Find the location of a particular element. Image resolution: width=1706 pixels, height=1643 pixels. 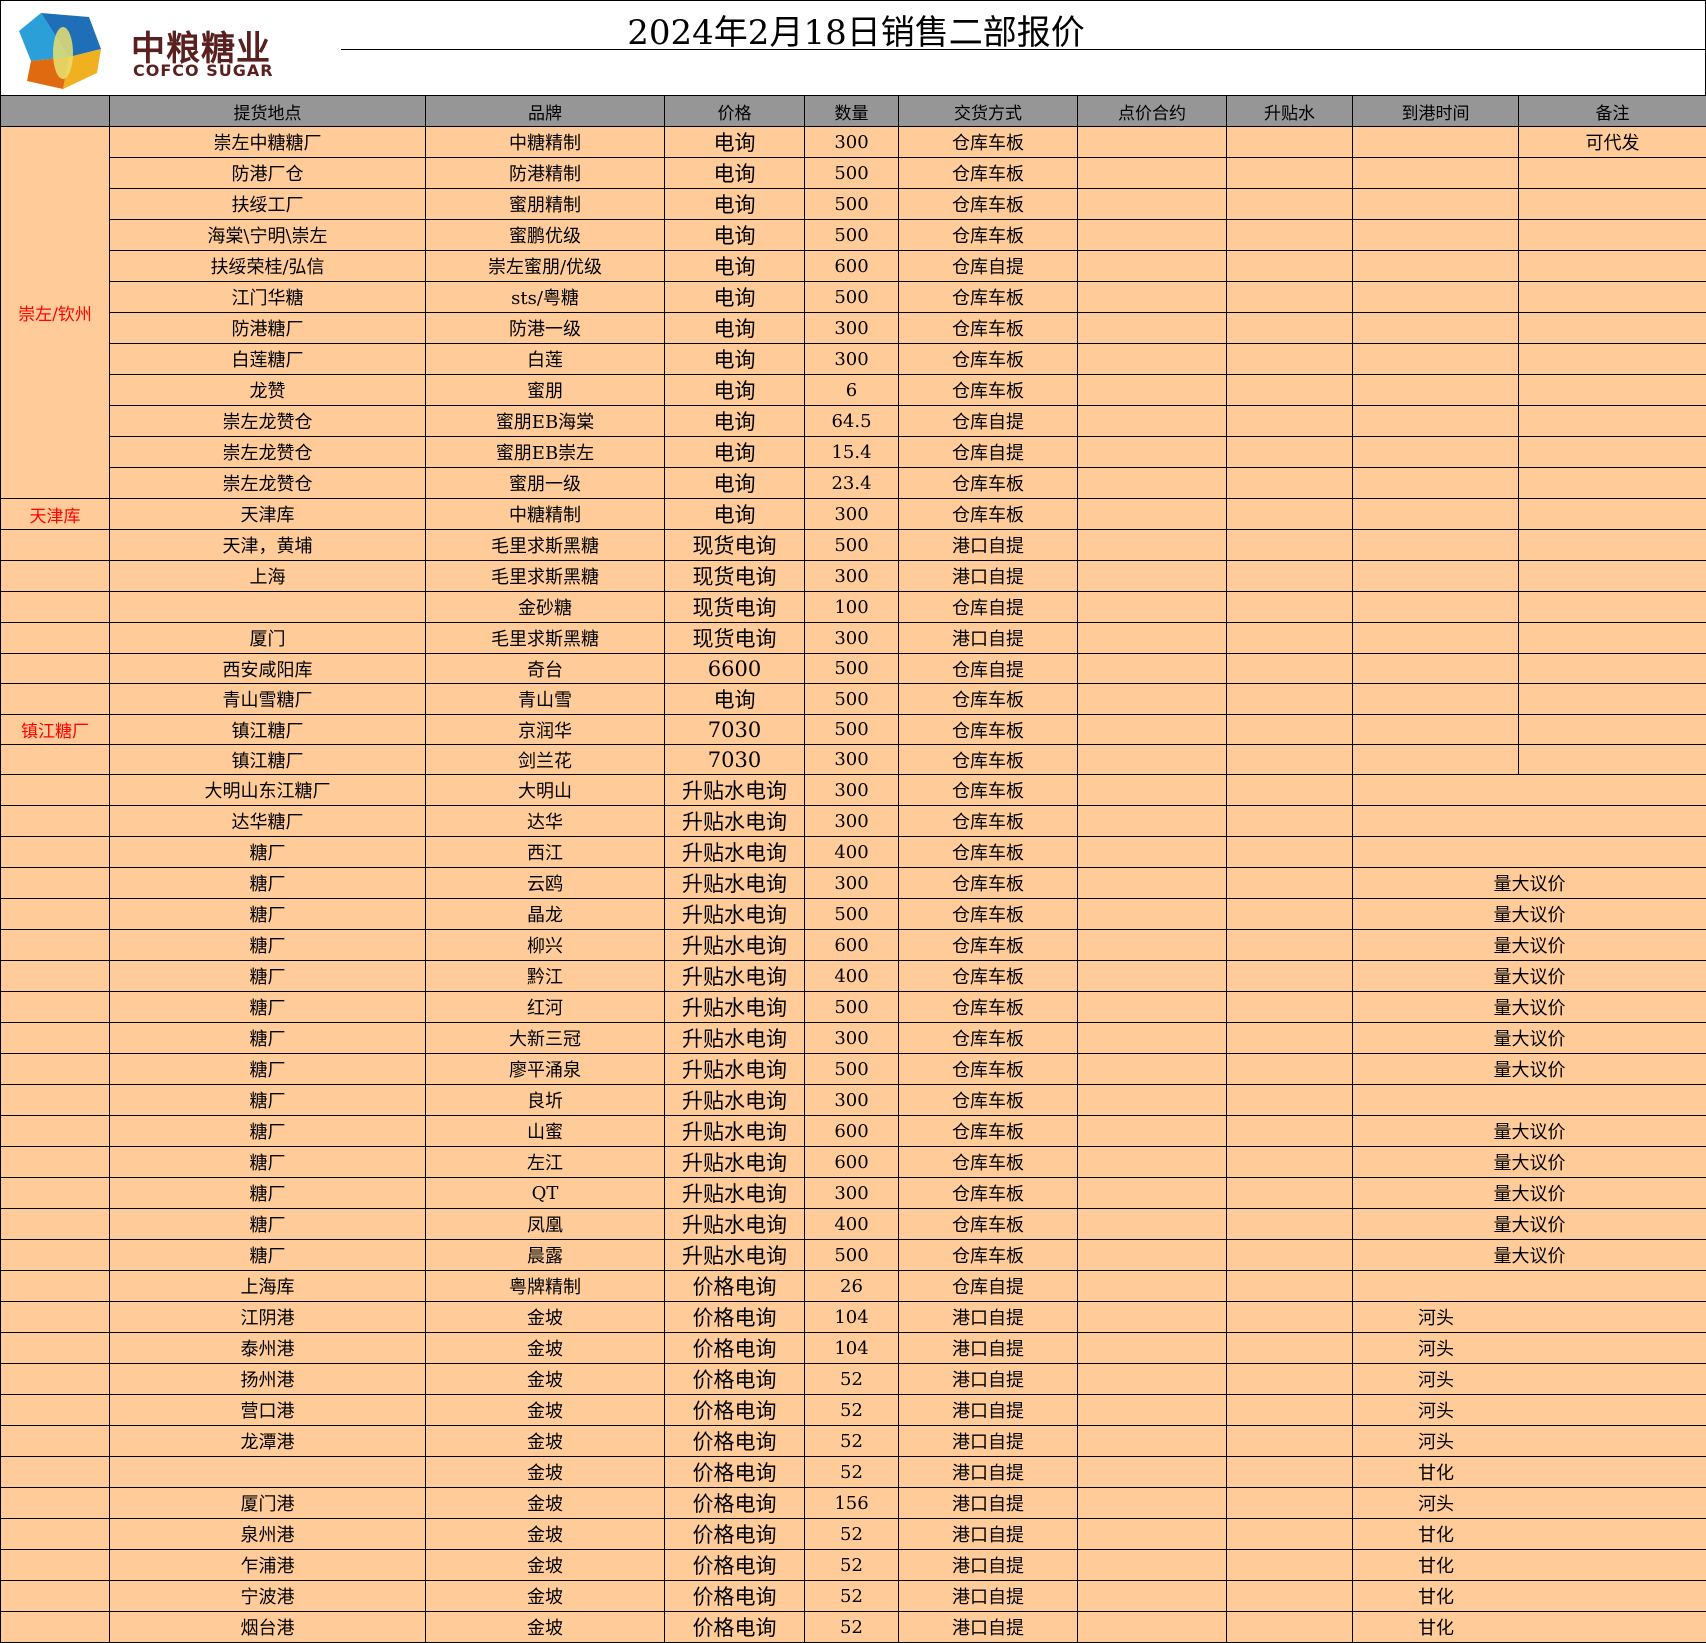

location-cell: 白莲糖厂 is located at coordinates (268, 359).